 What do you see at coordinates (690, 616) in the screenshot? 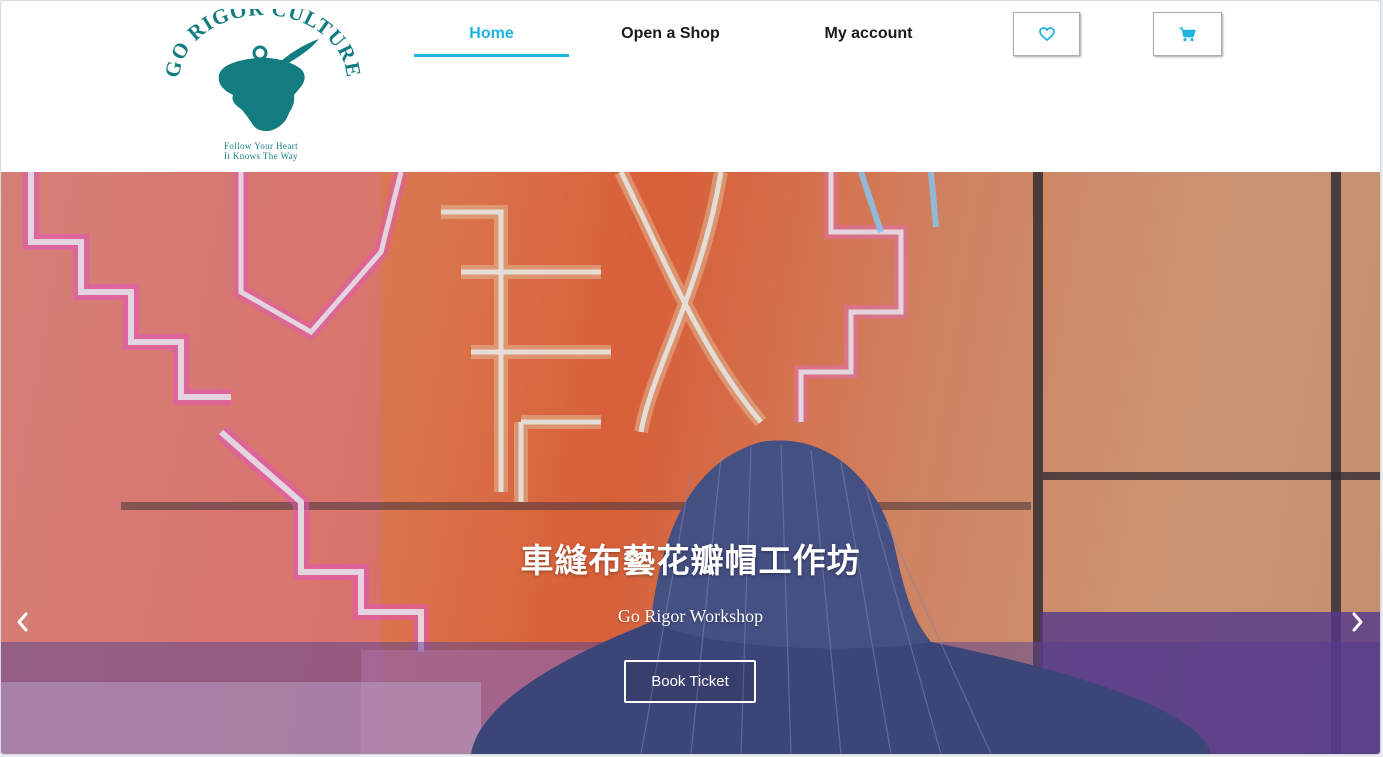
I see `hero-subtitle: Go Rigor Workshop` at bounding box center [690, 616].